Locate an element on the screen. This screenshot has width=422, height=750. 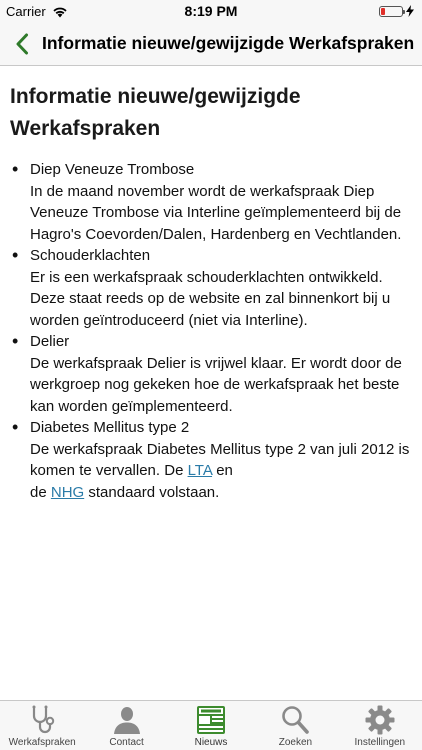
battery-indicator is located at coordinates (396, 11).